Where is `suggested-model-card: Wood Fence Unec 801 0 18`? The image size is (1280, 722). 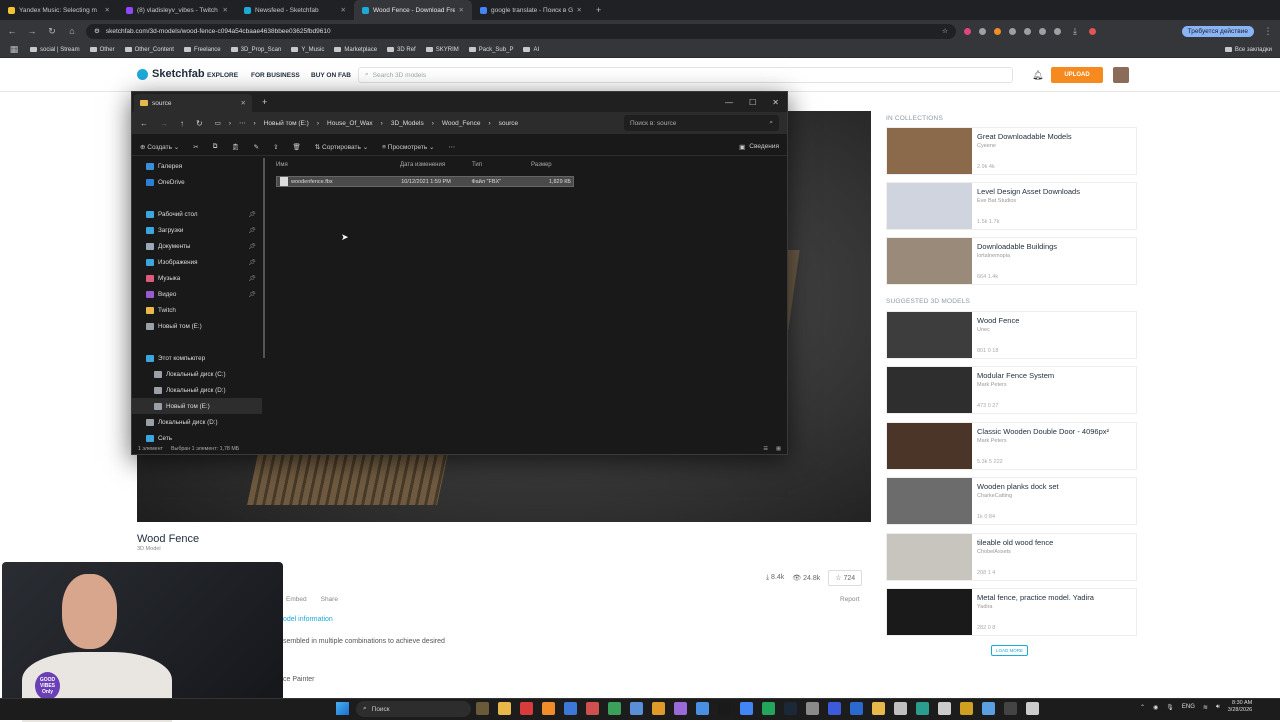
suggested-model-card: Wood Fence Unec 801 0 18 is located at coordinates (1011, 335).